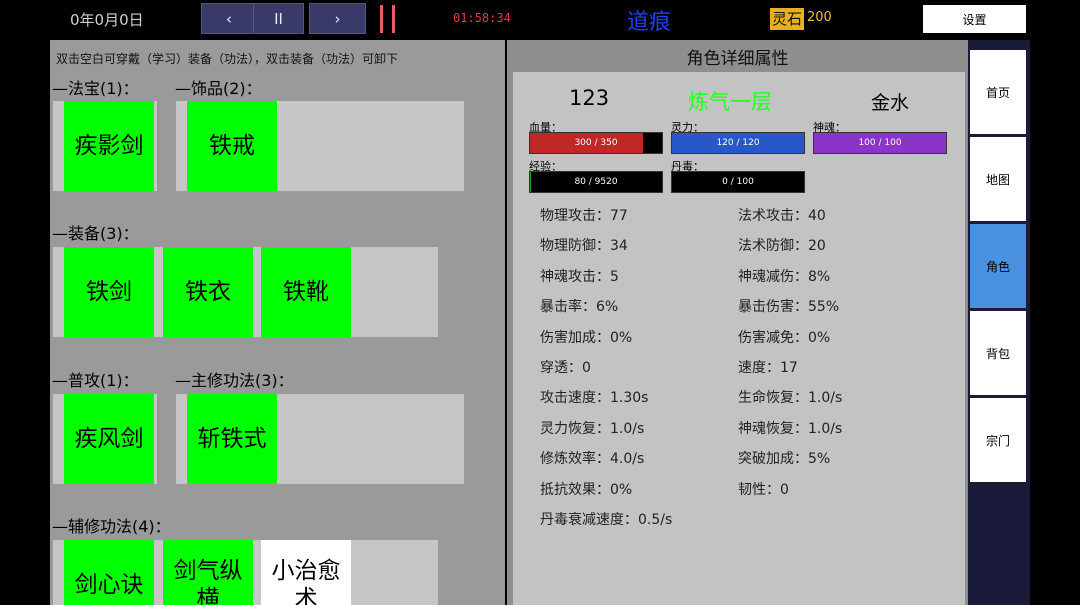  What do you see at coordinates (95, 380) in the screenshot?
I see `pugong-section-label: —普攻(1)：` at bounding box center [95, 380].